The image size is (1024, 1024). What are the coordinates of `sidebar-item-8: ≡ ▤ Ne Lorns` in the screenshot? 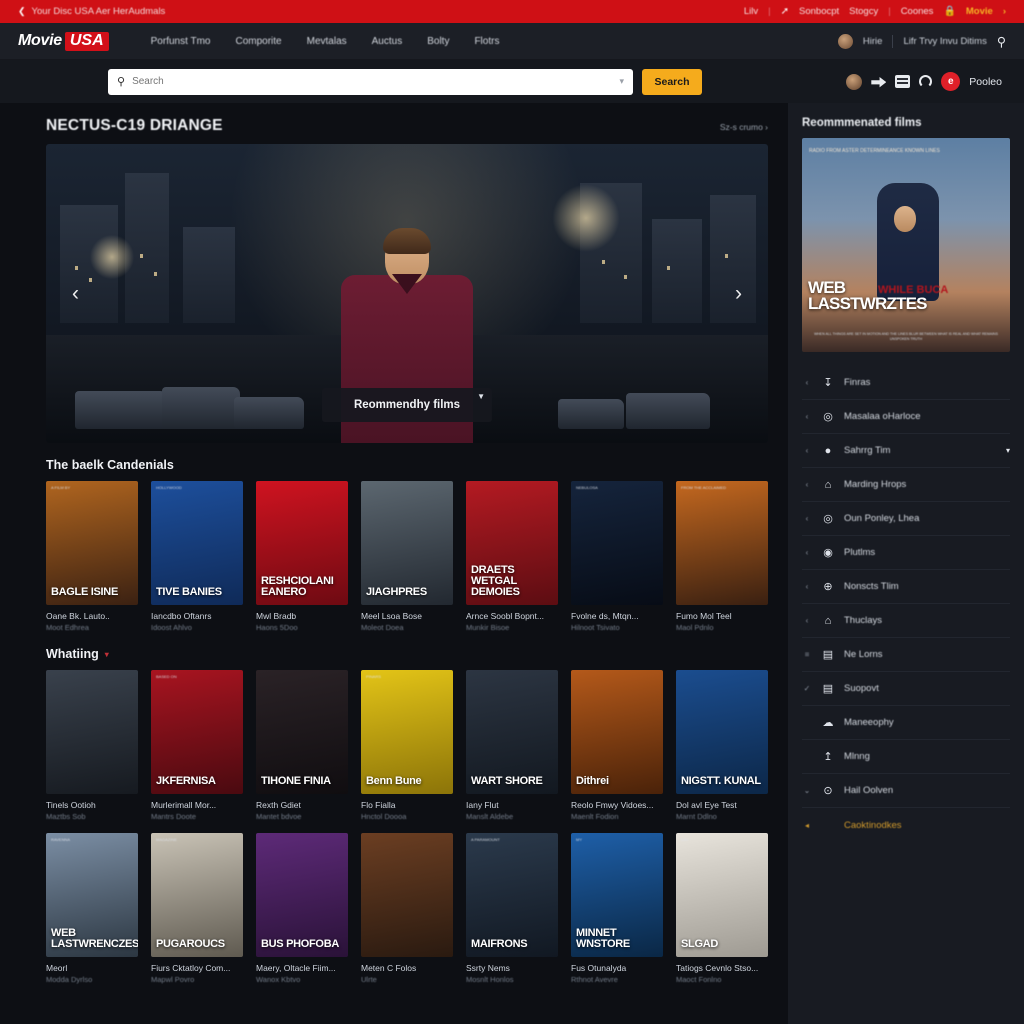 It's located at (906, 655).